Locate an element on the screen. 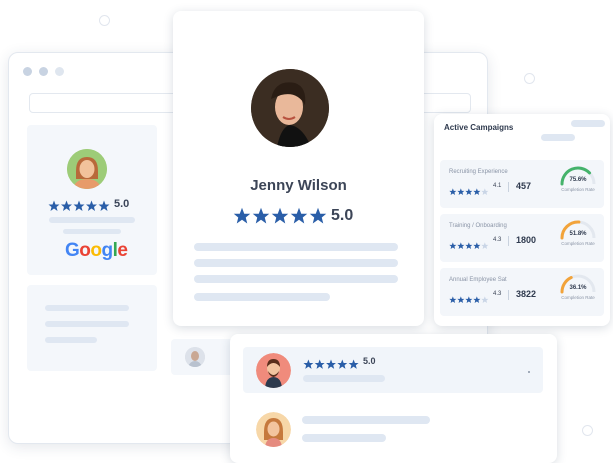 This screenshot has width=613, height=463. campaign-label: Recruiting Experience is located at coordinates (478, 172).